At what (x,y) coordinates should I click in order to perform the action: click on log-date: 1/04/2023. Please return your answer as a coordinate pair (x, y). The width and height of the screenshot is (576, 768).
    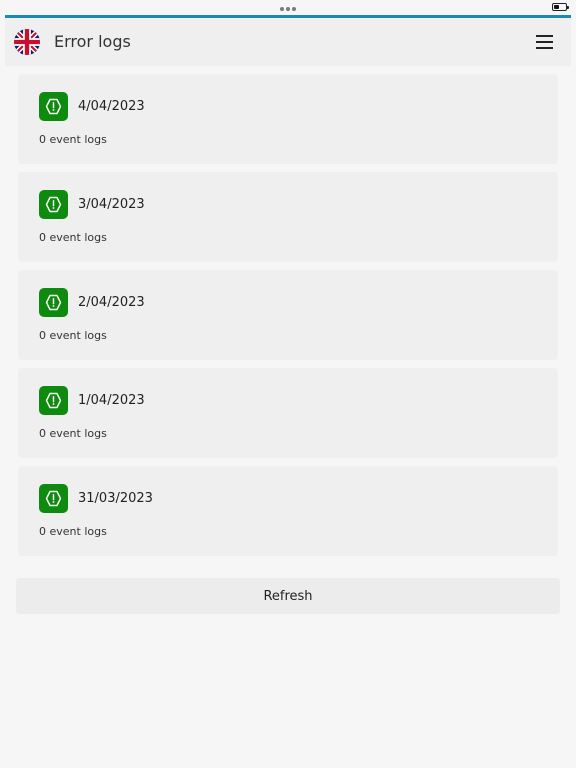
    Looking at the image, I should click on (111, 400).